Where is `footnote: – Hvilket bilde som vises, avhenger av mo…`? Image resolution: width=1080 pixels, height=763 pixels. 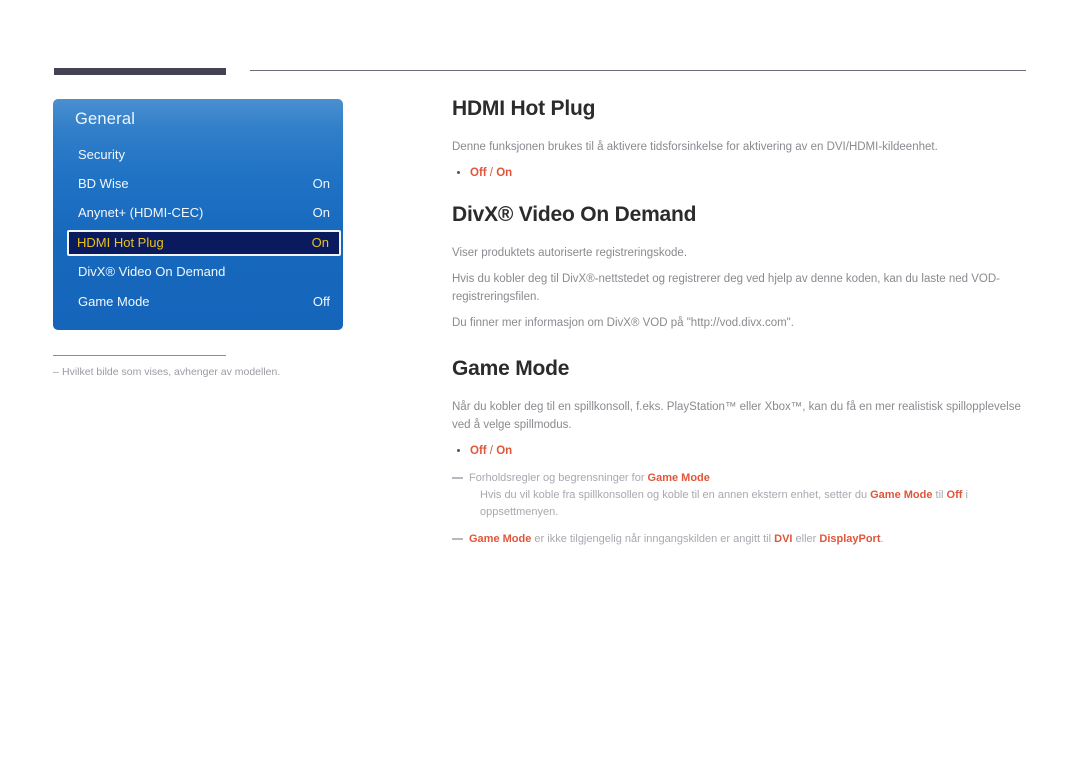 footnote: – Hvilket bilde som vises, avhenger av mo… is located at coordinates (218, 372).